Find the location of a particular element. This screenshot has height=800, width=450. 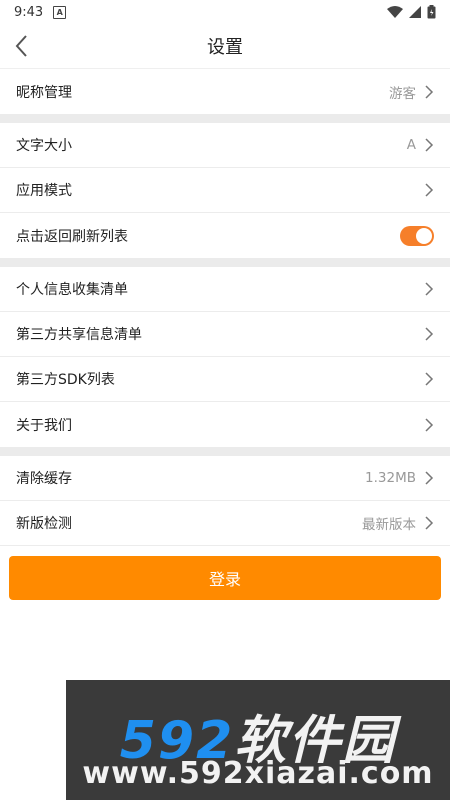

status-time: 9:43 is located at coordinates (29, 12).